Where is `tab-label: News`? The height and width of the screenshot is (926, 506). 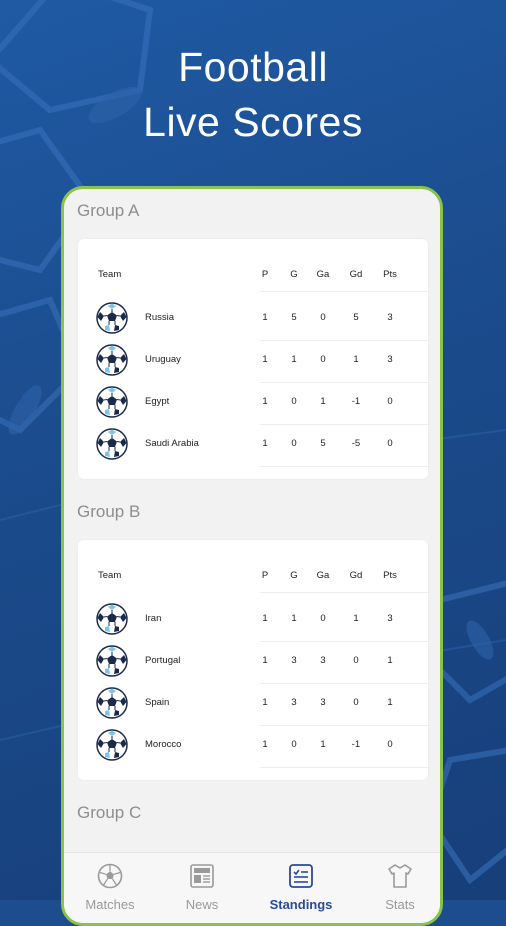 tab-label: News is located at coordinates (202, 904).